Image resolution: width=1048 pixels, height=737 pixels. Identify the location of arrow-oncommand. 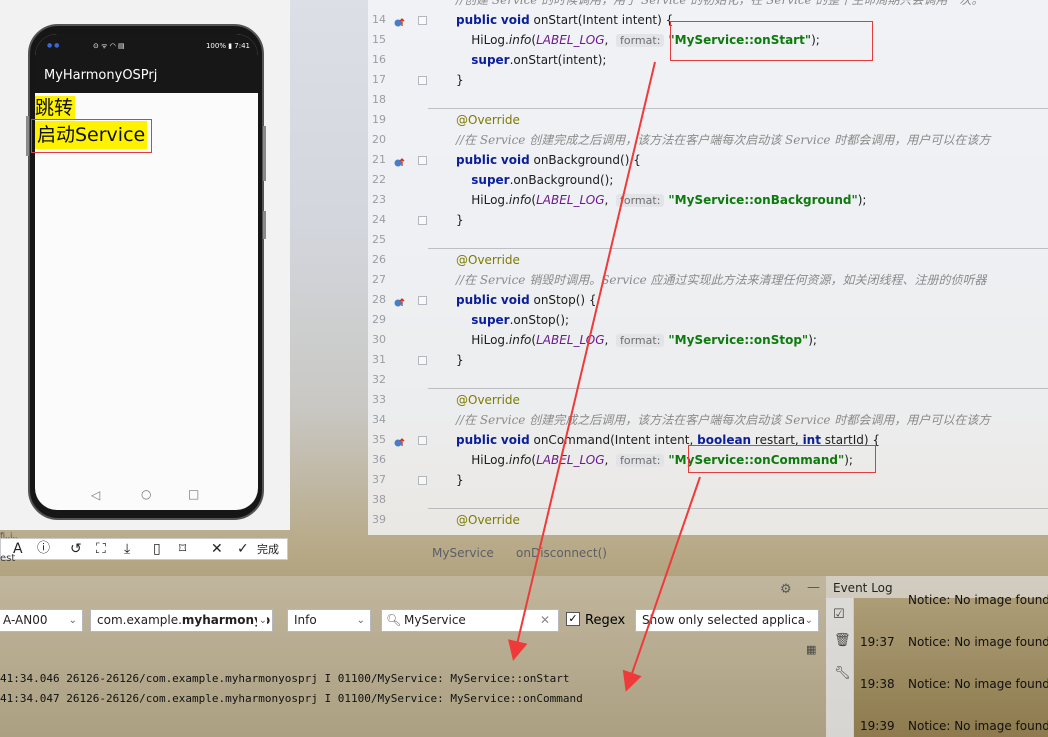
(661, 584).